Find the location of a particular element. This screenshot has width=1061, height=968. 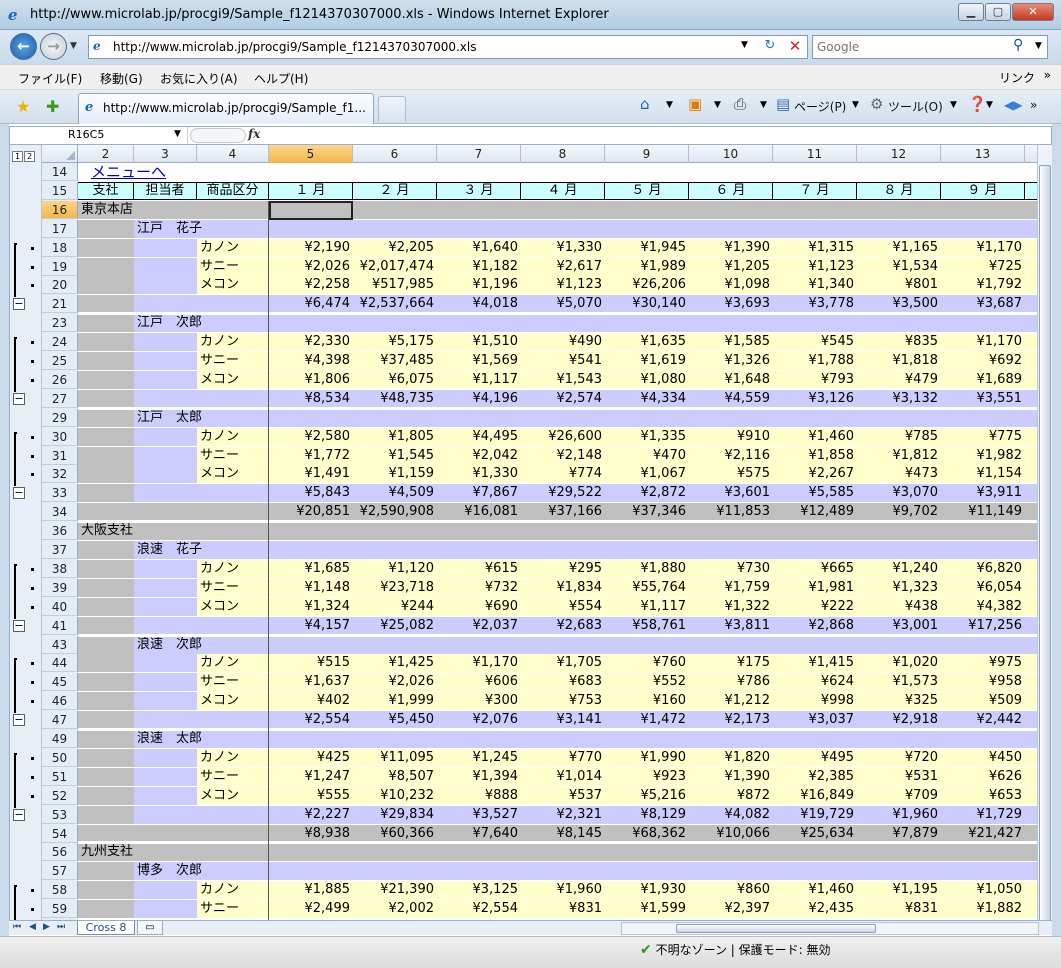

recent-pages-dropdown-icon: ▼ is located at coordinates (73, 46).